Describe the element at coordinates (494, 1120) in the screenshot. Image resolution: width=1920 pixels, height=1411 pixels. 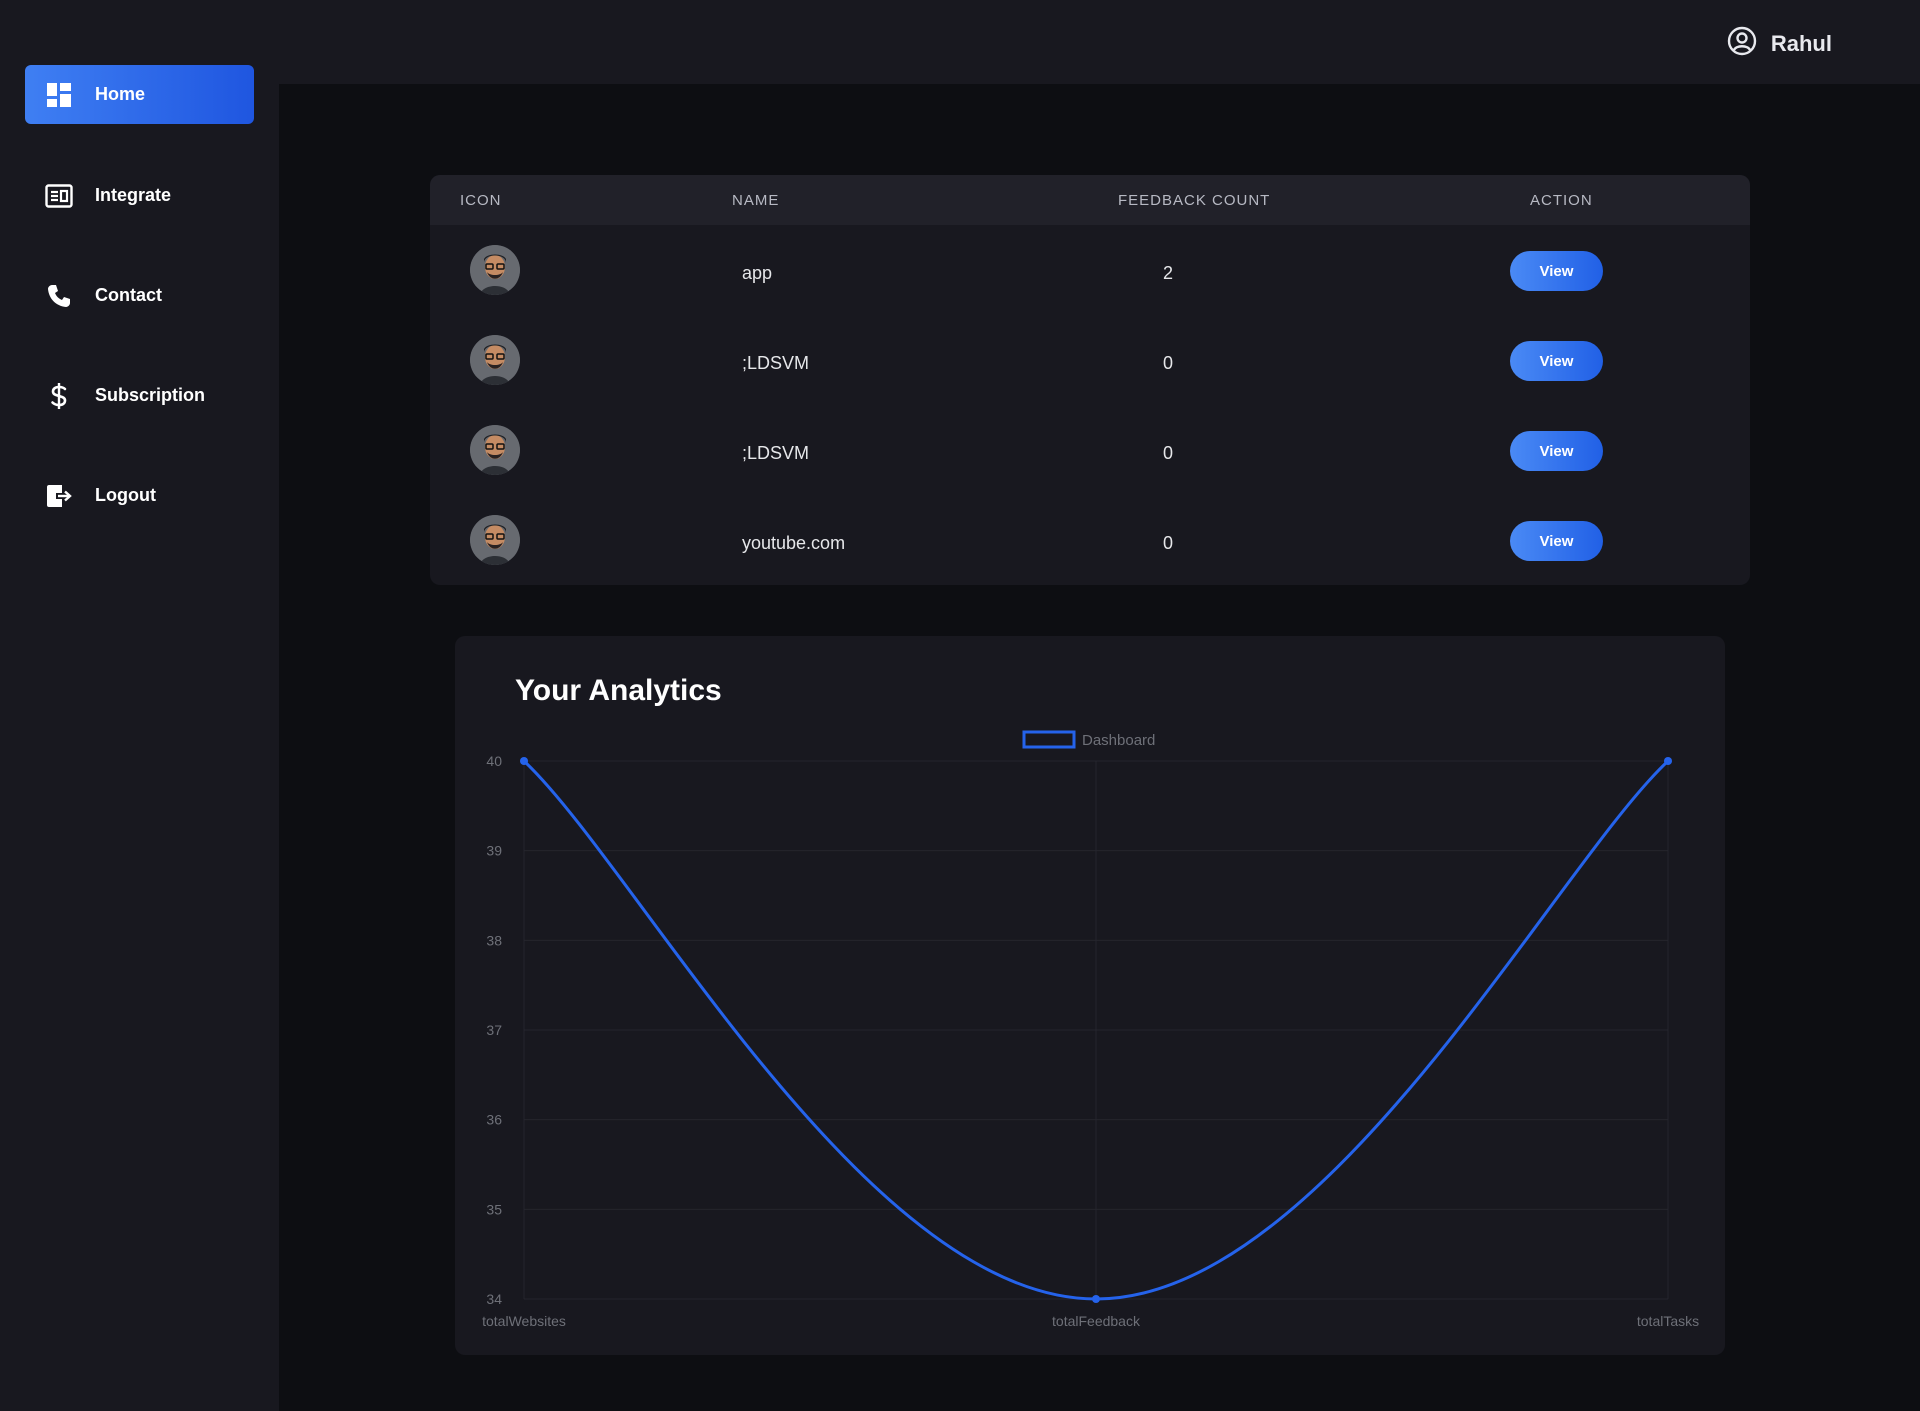
I see `y-tick-label: 36` at that location.